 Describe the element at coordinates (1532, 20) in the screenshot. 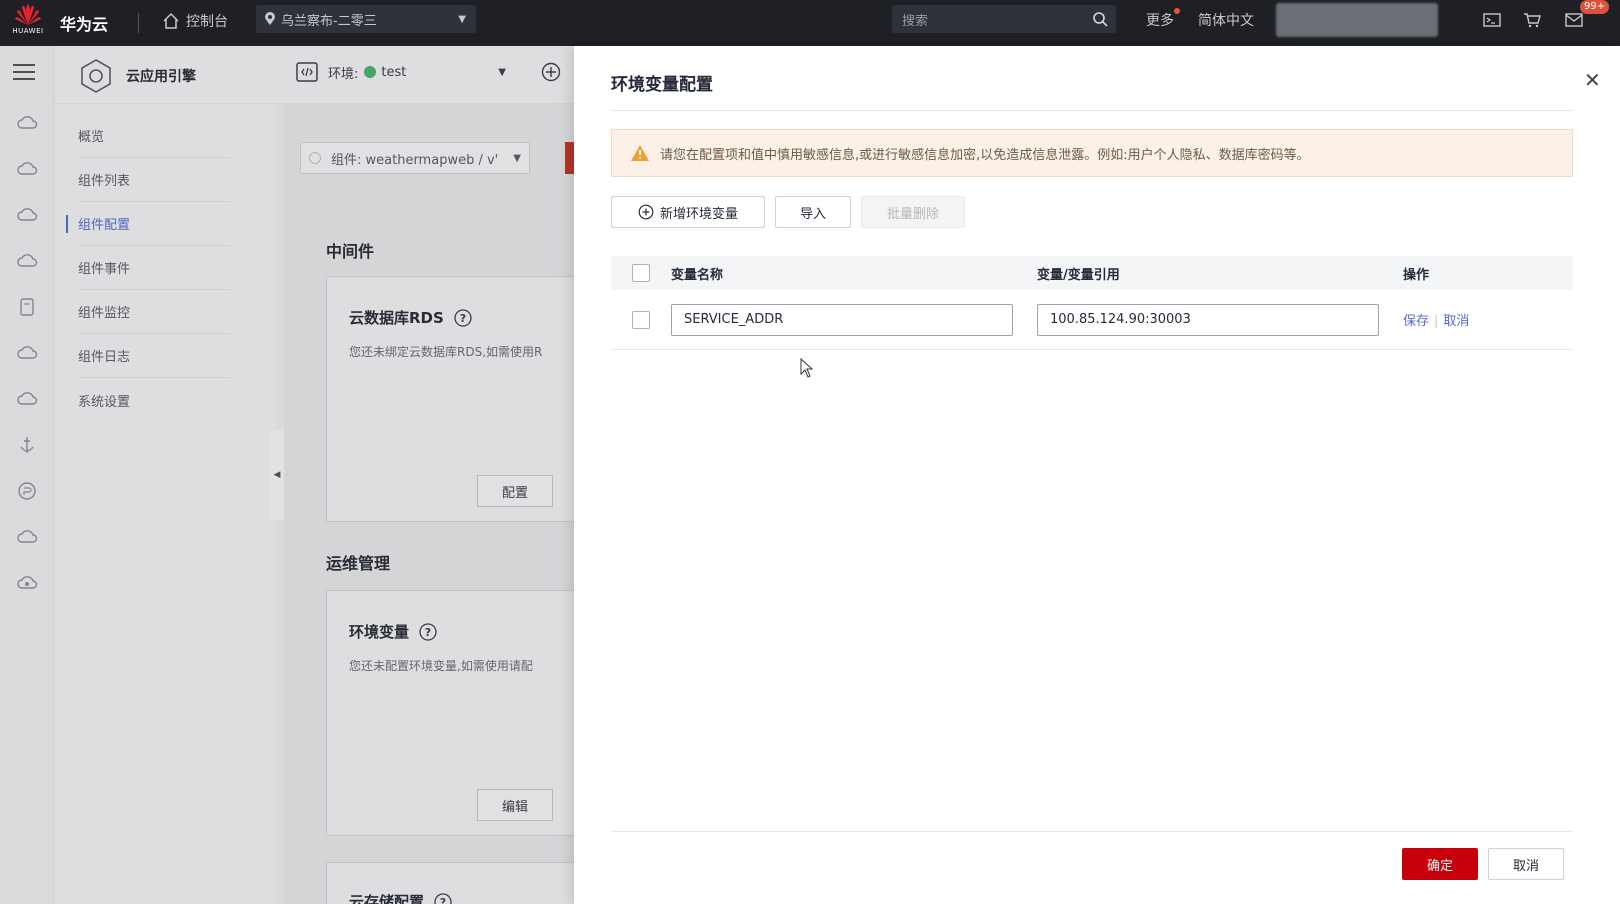

I see `cart-icon` at that location.